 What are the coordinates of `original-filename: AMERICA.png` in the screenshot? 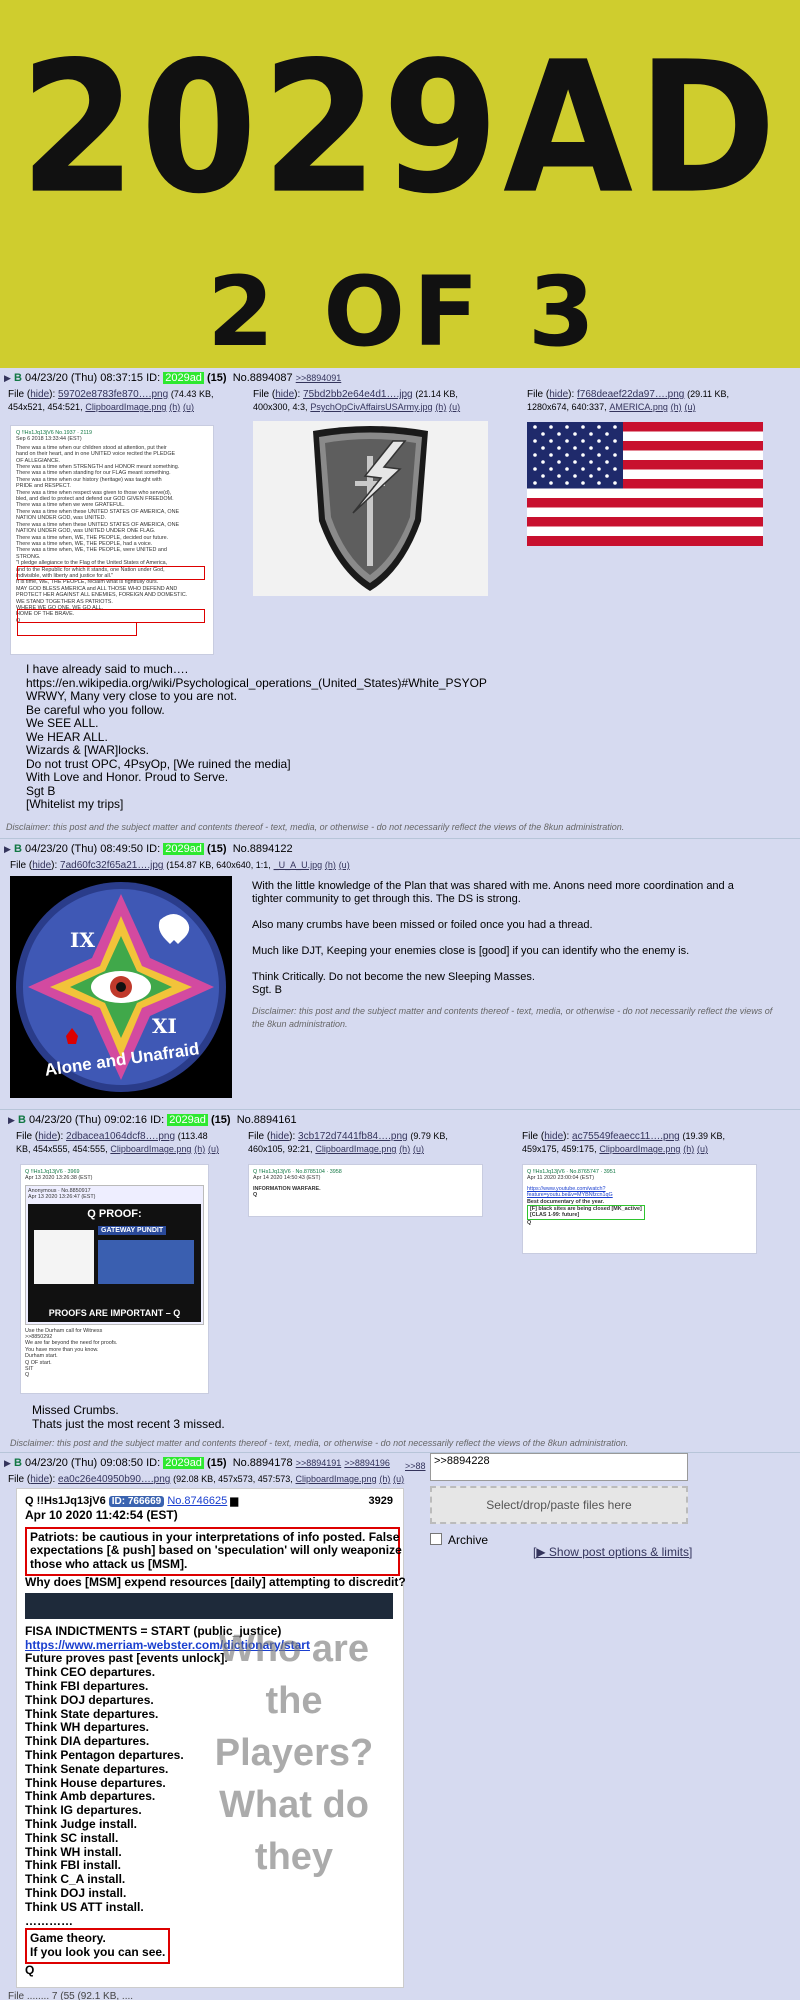 It's located at (638, 407).